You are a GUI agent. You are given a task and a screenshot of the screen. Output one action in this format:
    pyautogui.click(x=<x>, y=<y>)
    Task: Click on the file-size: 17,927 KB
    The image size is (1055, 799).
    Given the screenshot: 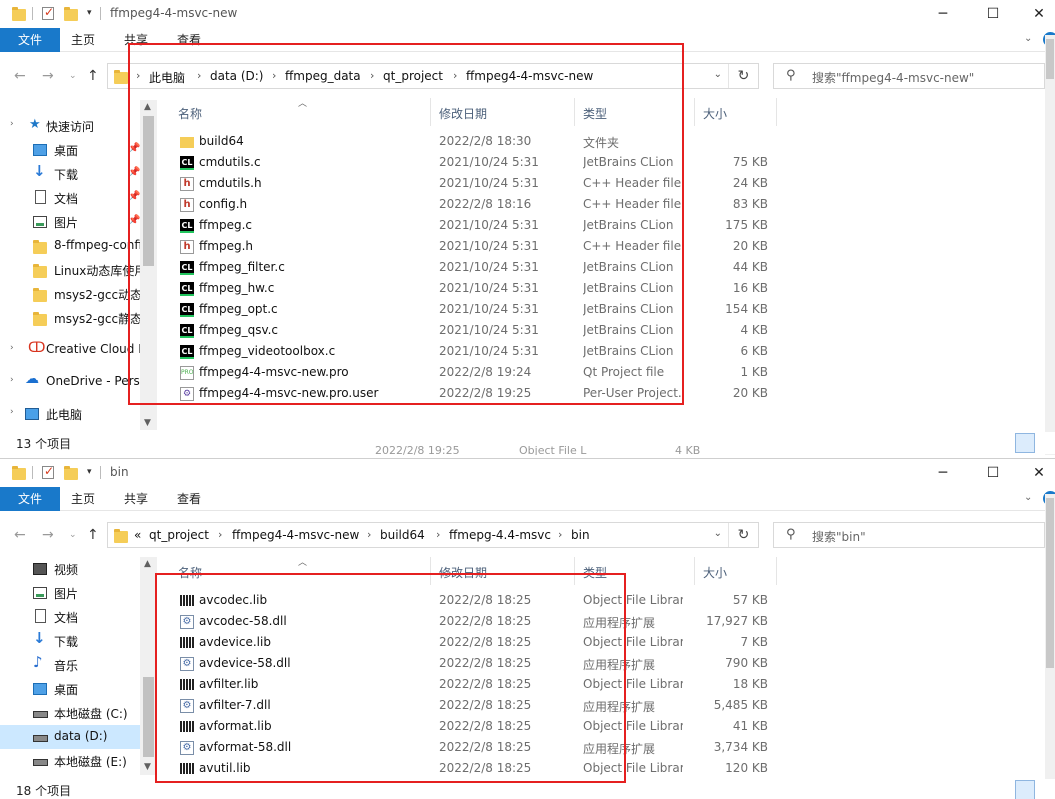 What is the action you would take?
    pyautogui.click(x=737, y=621)
    